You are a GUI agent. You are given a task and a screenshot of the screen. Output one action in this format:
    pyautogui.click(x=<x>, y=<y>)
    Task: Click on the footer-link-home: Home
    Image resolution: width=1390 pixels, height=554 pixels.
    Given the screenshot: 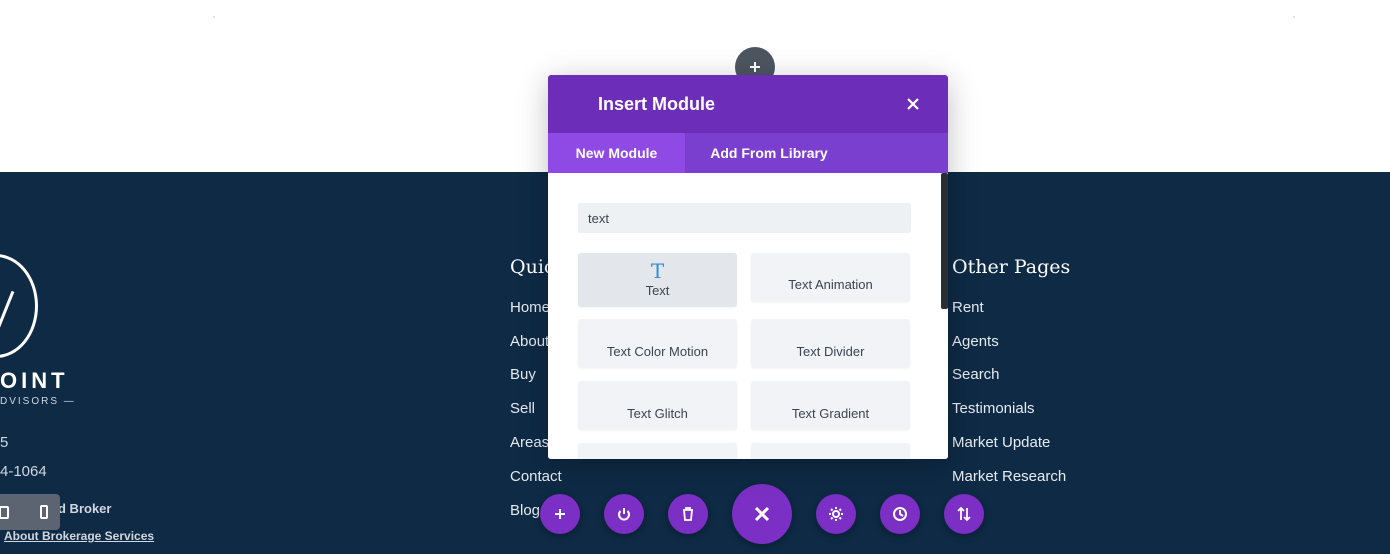 What is the action you would take?
    pyautogui.click(x=530, y=307)
    